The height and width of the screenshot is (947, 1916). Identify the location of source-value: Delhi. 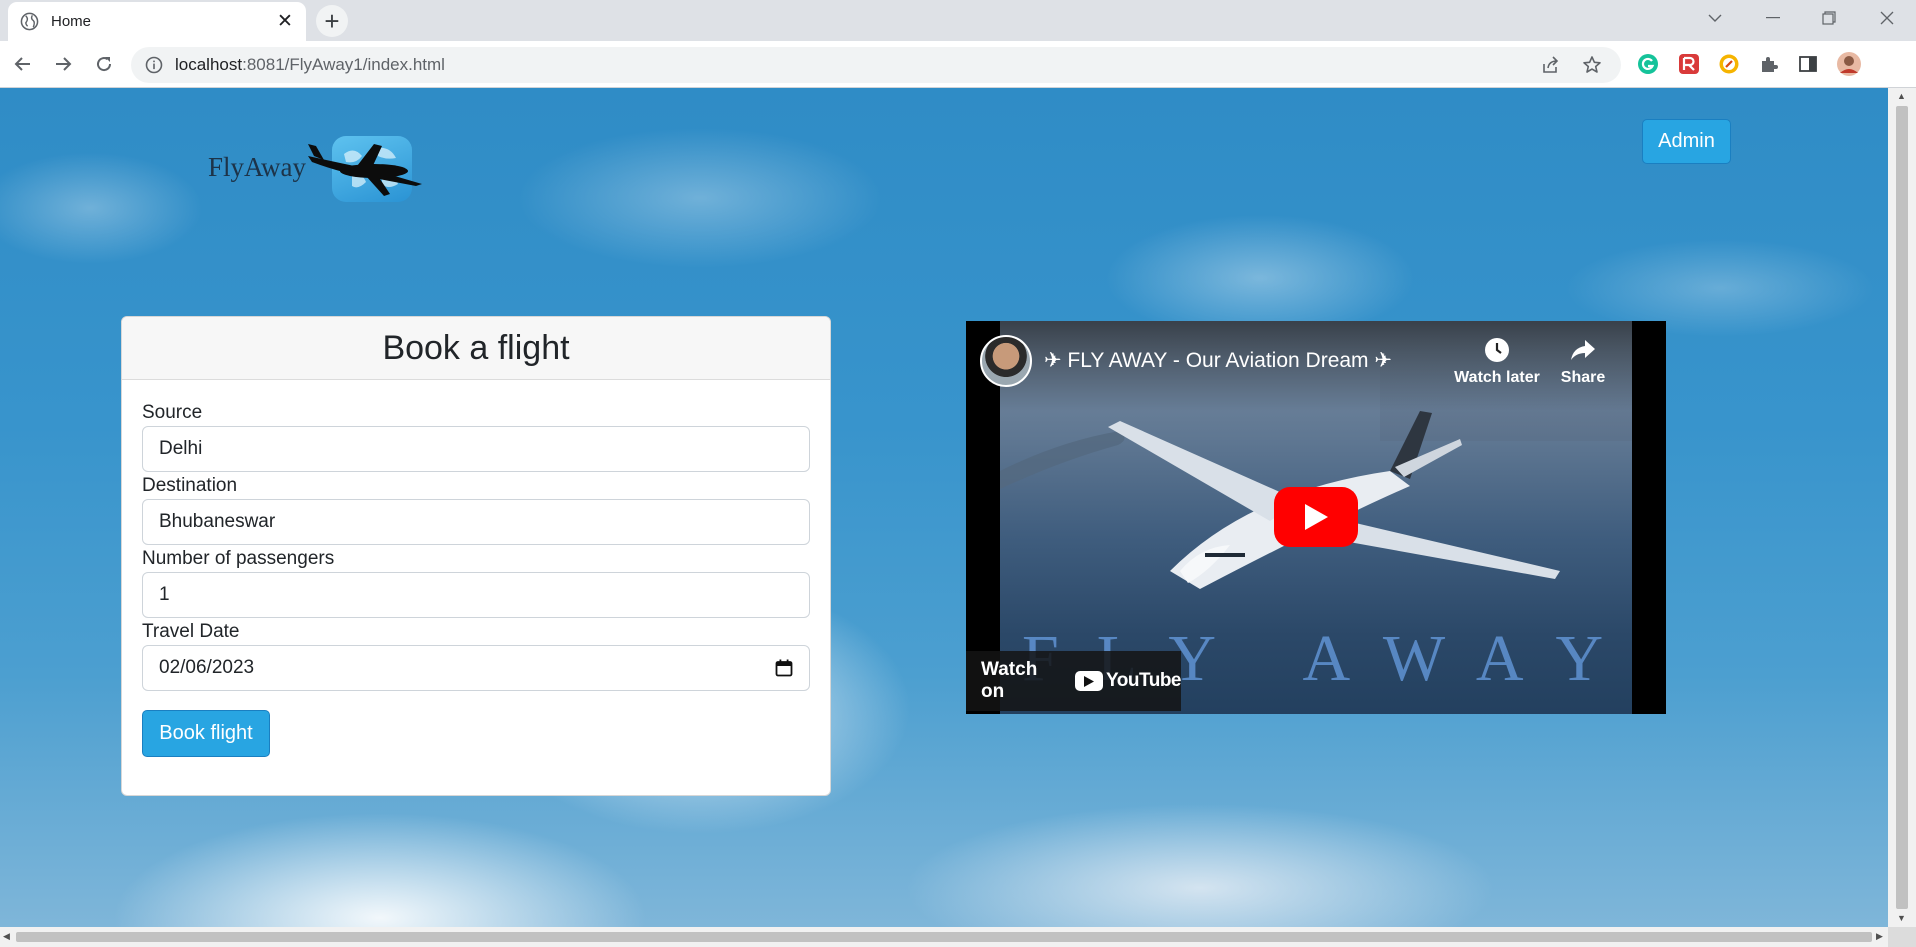
(181, 448).